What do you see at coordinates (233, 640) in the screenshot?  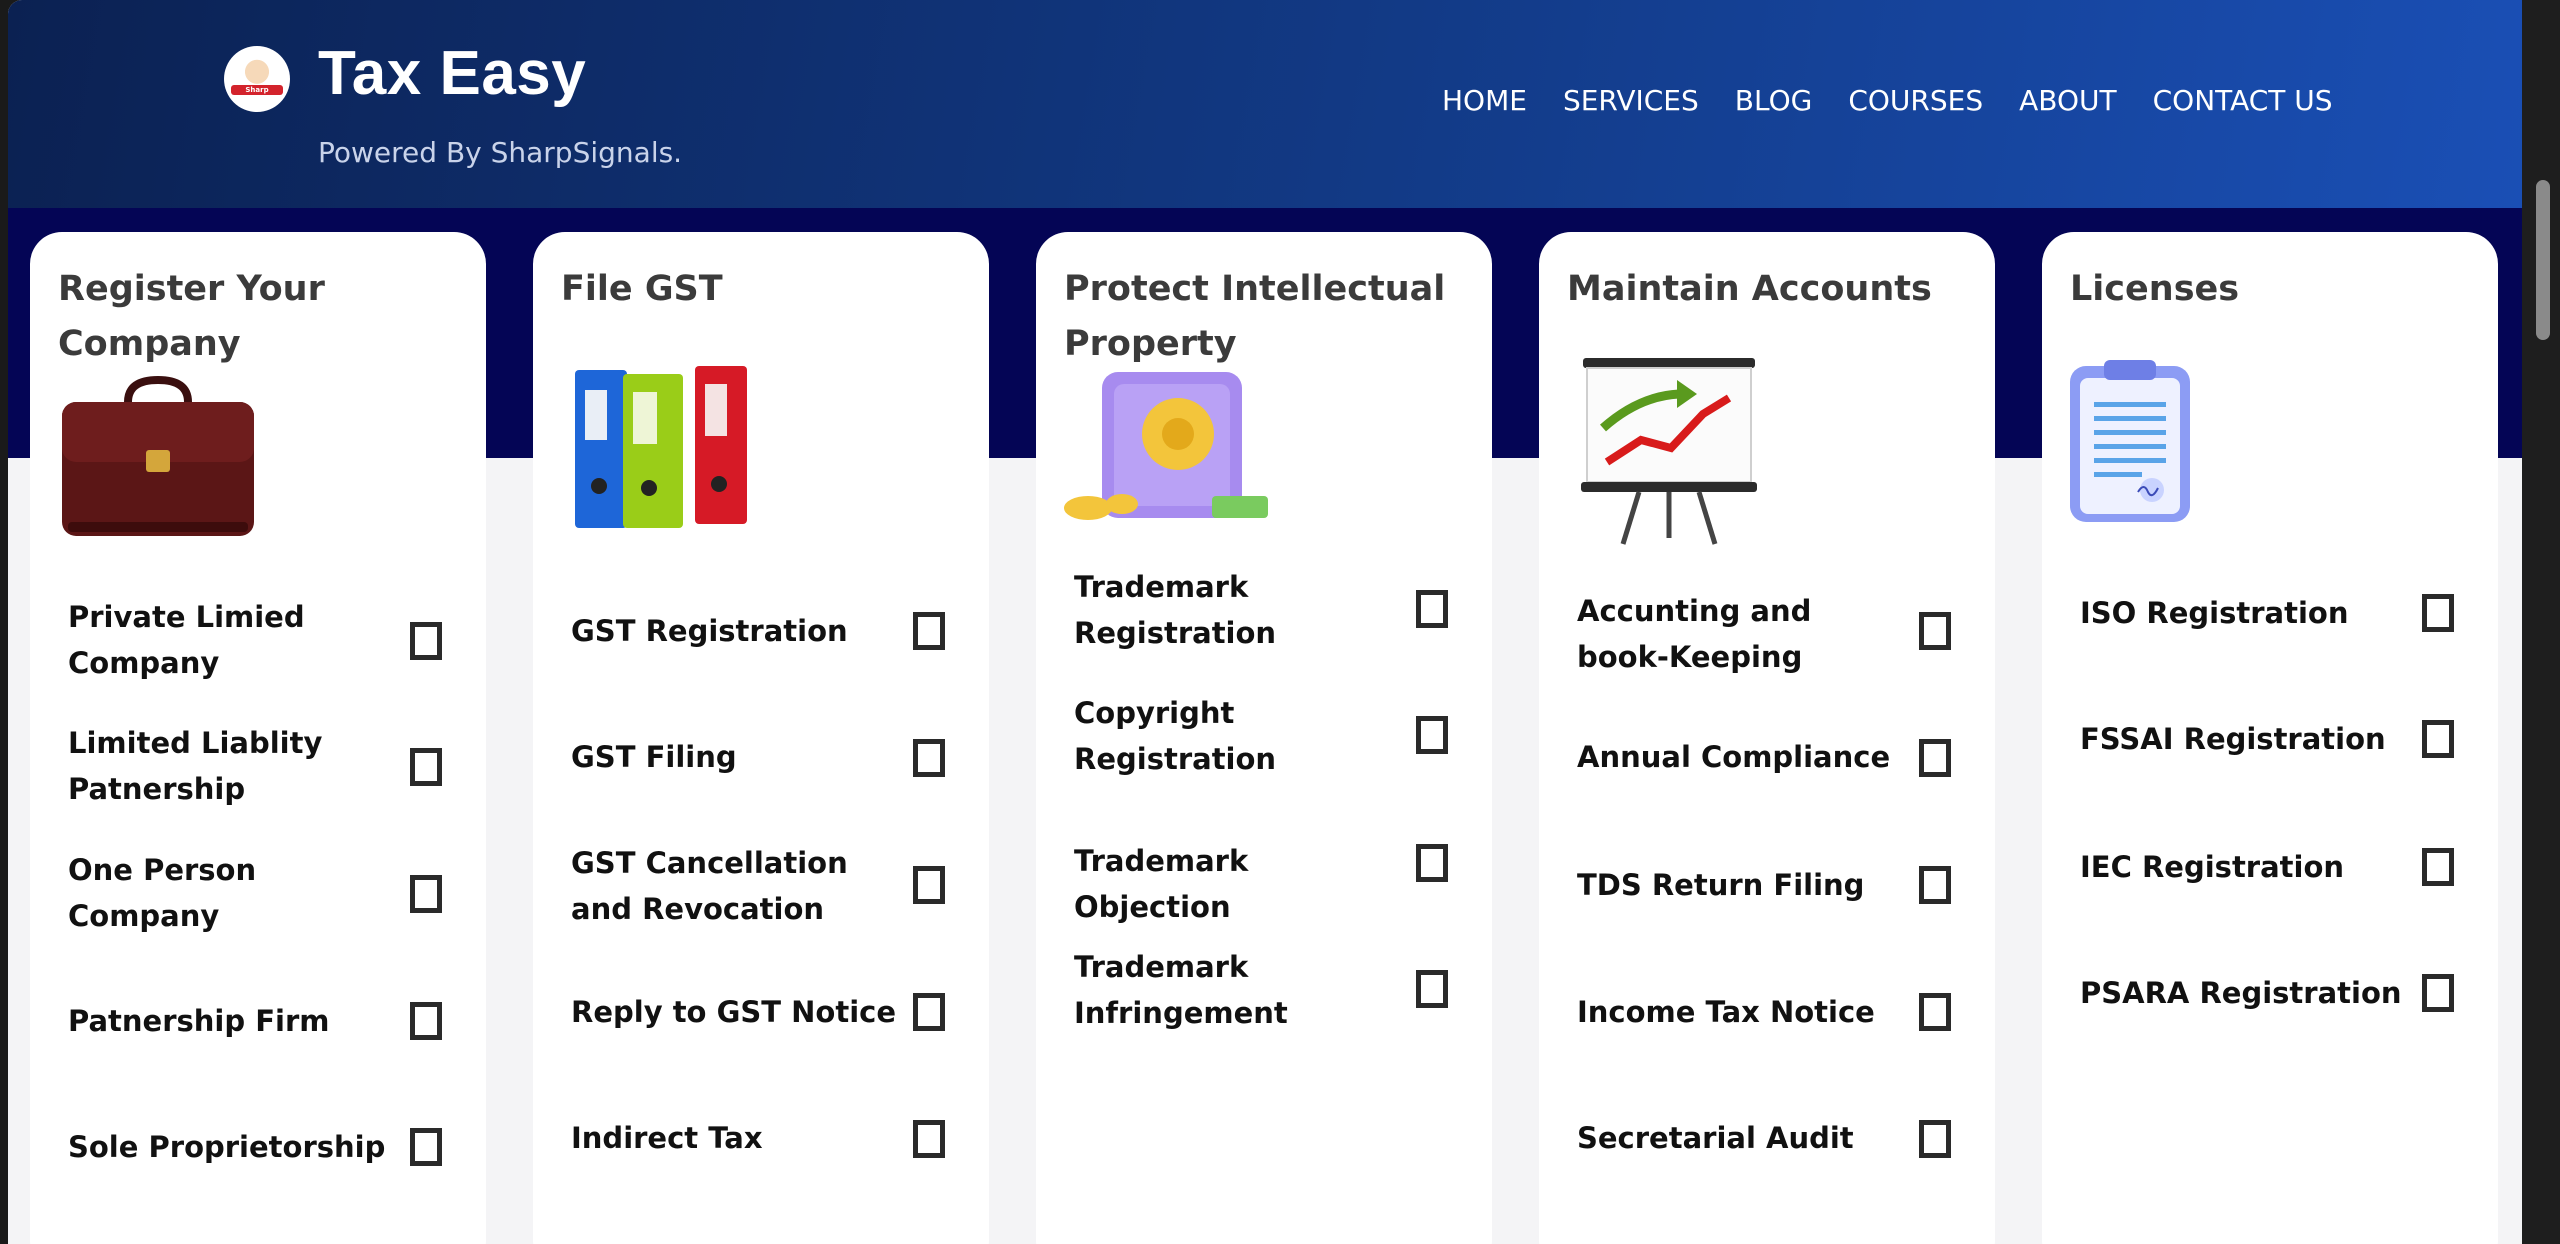 I see `service-item-label: Private Limied Company` at bounding box center [233, 640].